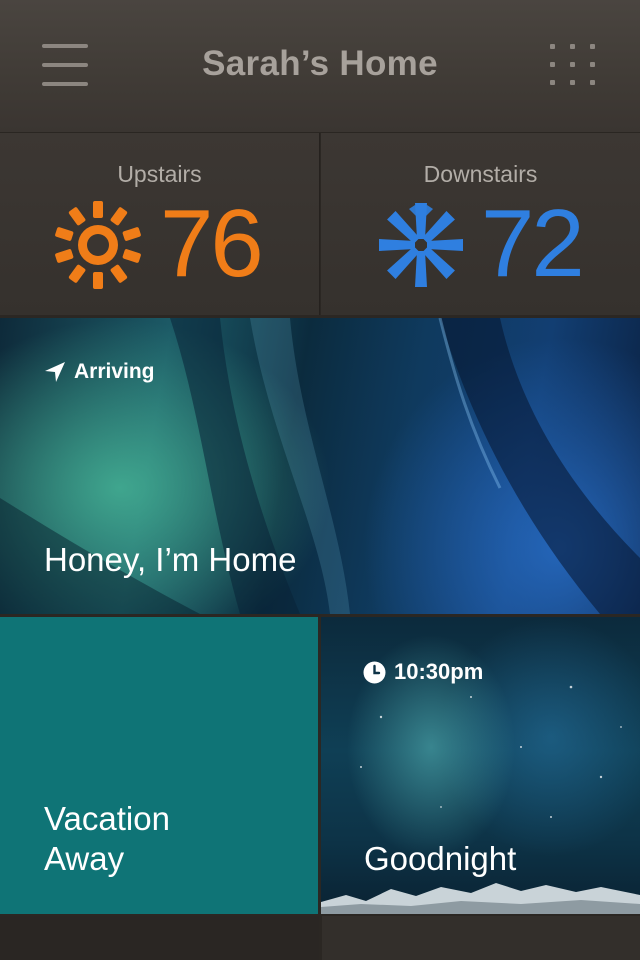 Image resolution: width=640 pixels, height=960 pixels. What do you see at coordinates (533, 243) in the screenshot?
I see `temperature-downstairs: 72` at bounding box center [533, 243].